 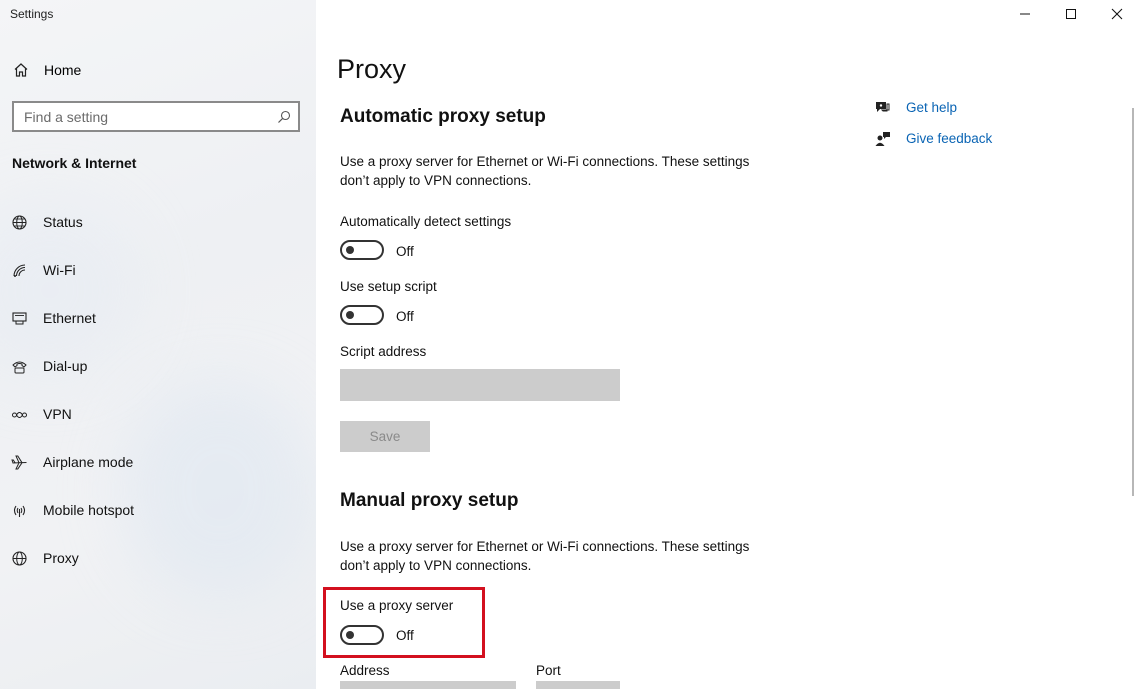 I want to click on home-icon, so click(x=21, y=70).